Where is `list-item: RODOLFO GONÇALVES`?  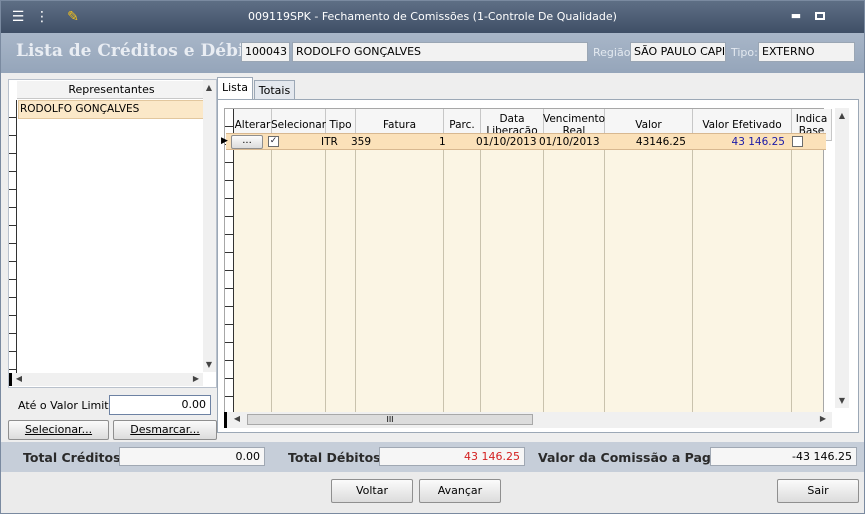
list-item: RODOLFO GONÇALVES is located at coordinates (112, 109).